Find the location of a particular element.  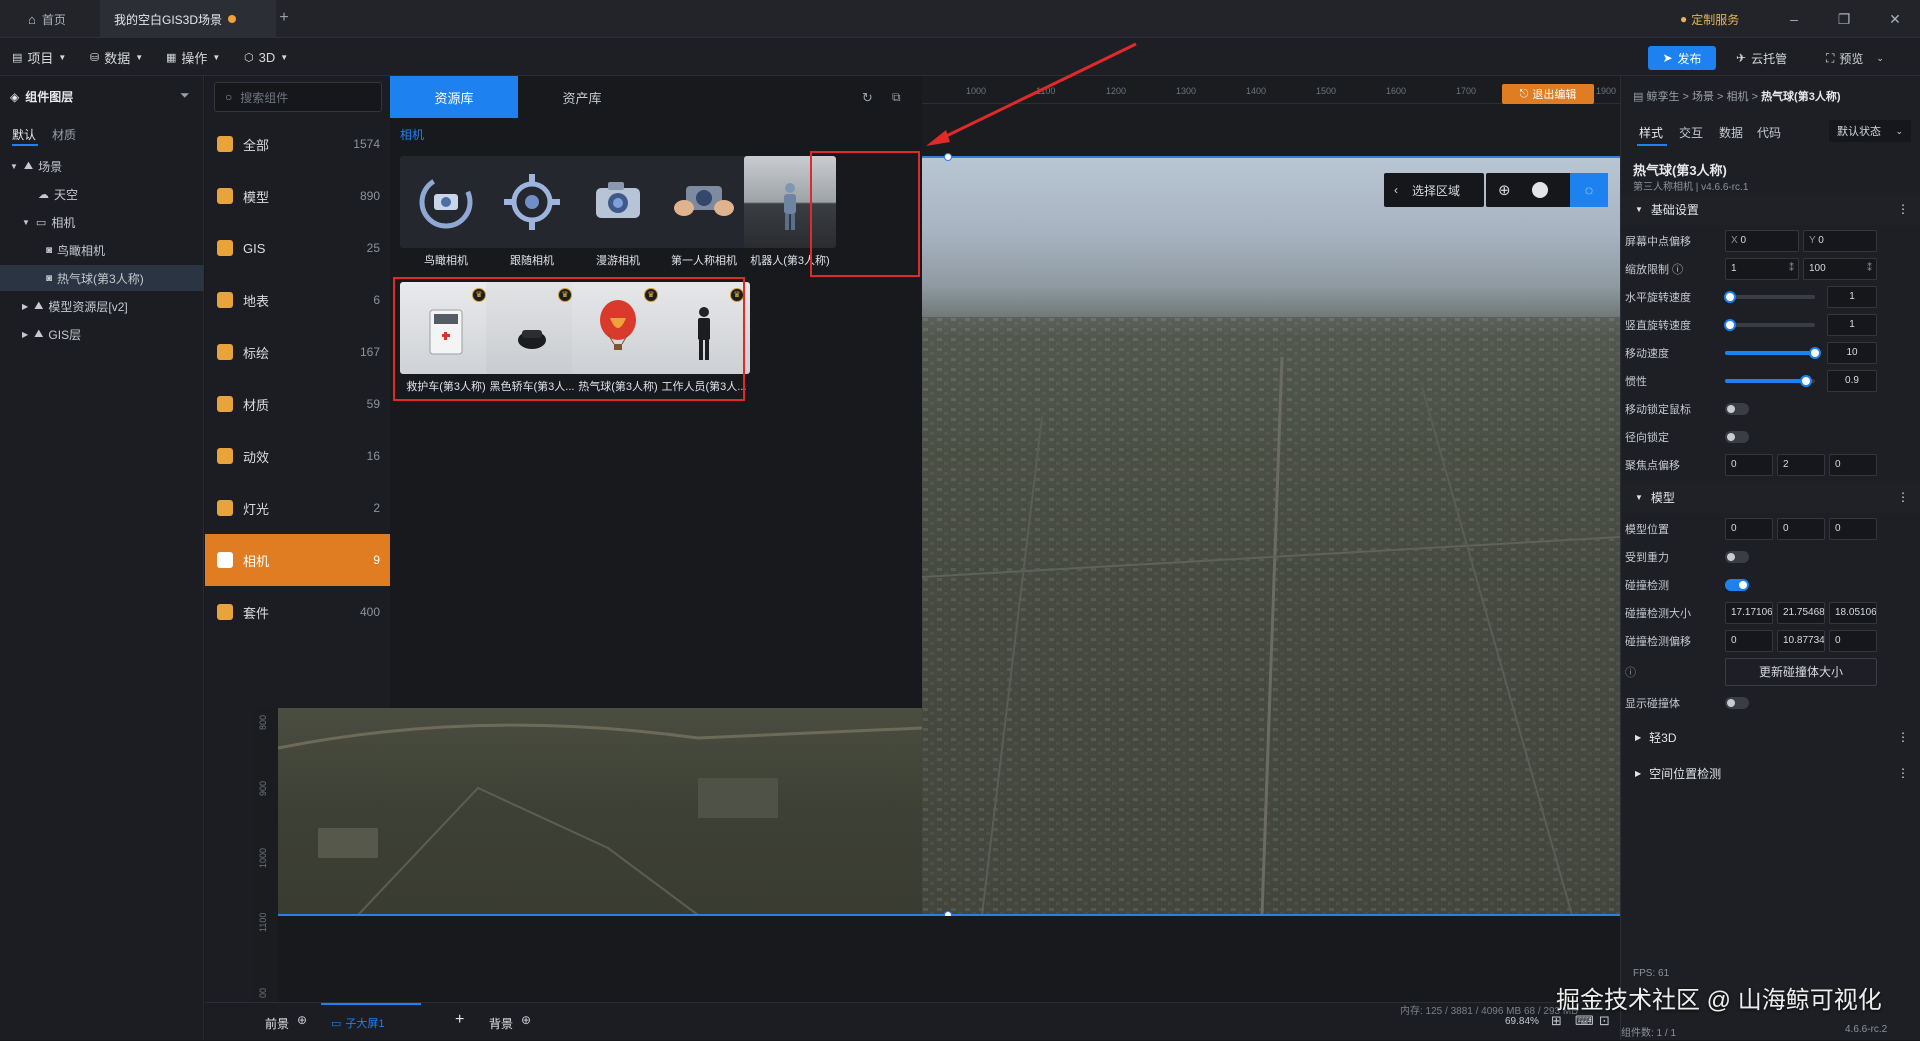

tab-material: 材质 is located at coordinates (64, 134).